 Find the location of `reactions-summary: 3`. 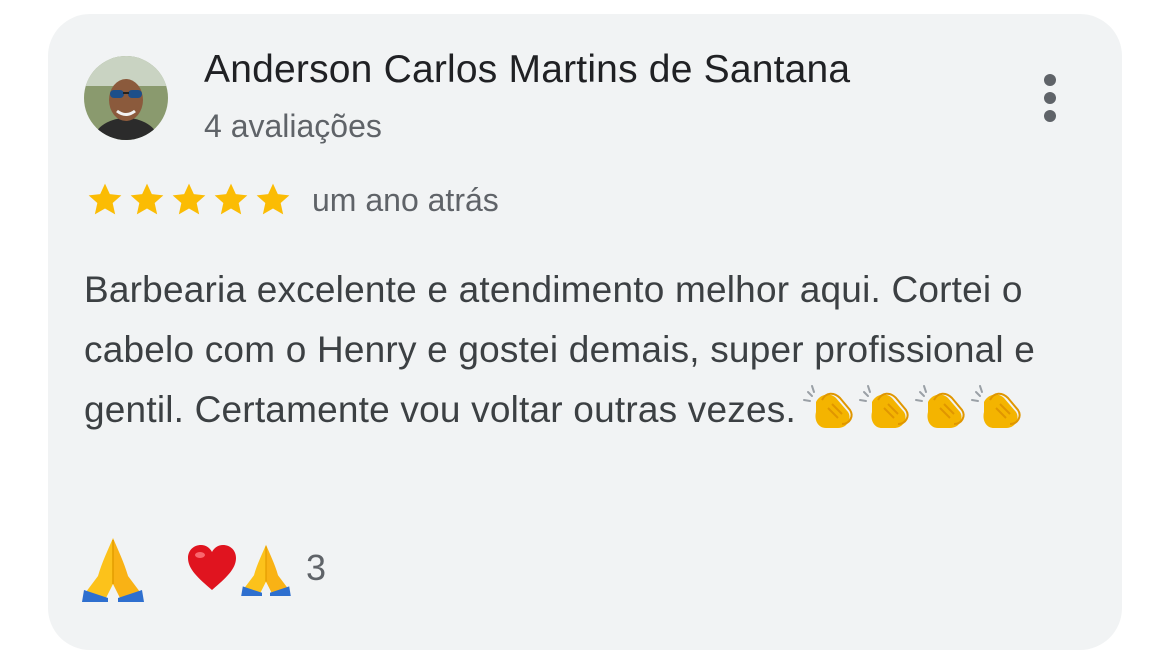

reactions-summary: 3 is located at coordinates (256, 568).